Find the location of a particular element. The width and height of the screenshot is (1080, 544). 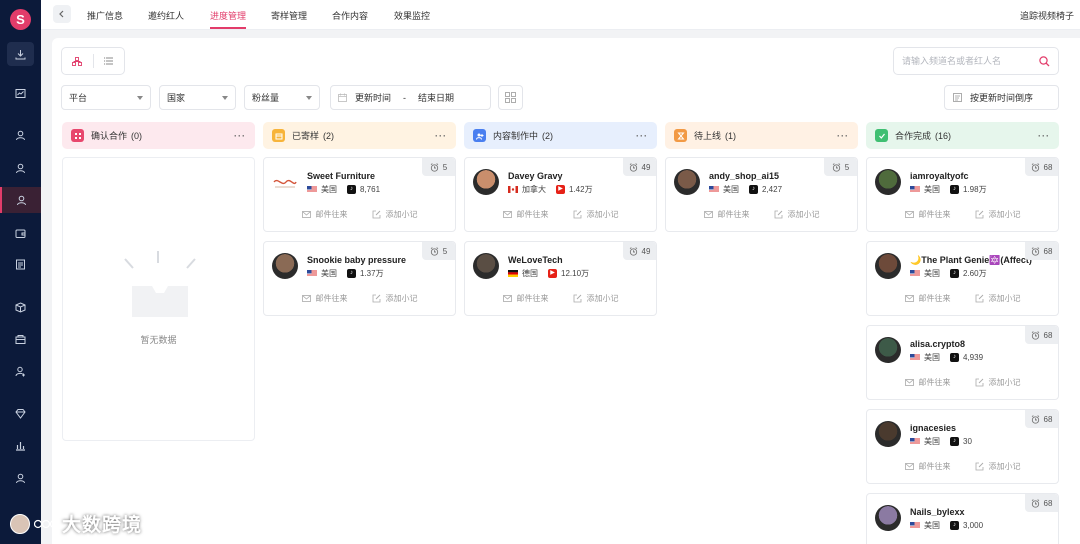

influencer-card: alisa.crypto8 美国 ♪ 4,939 68 邮件往来 添加小记 is located at coordinates (962, 362).